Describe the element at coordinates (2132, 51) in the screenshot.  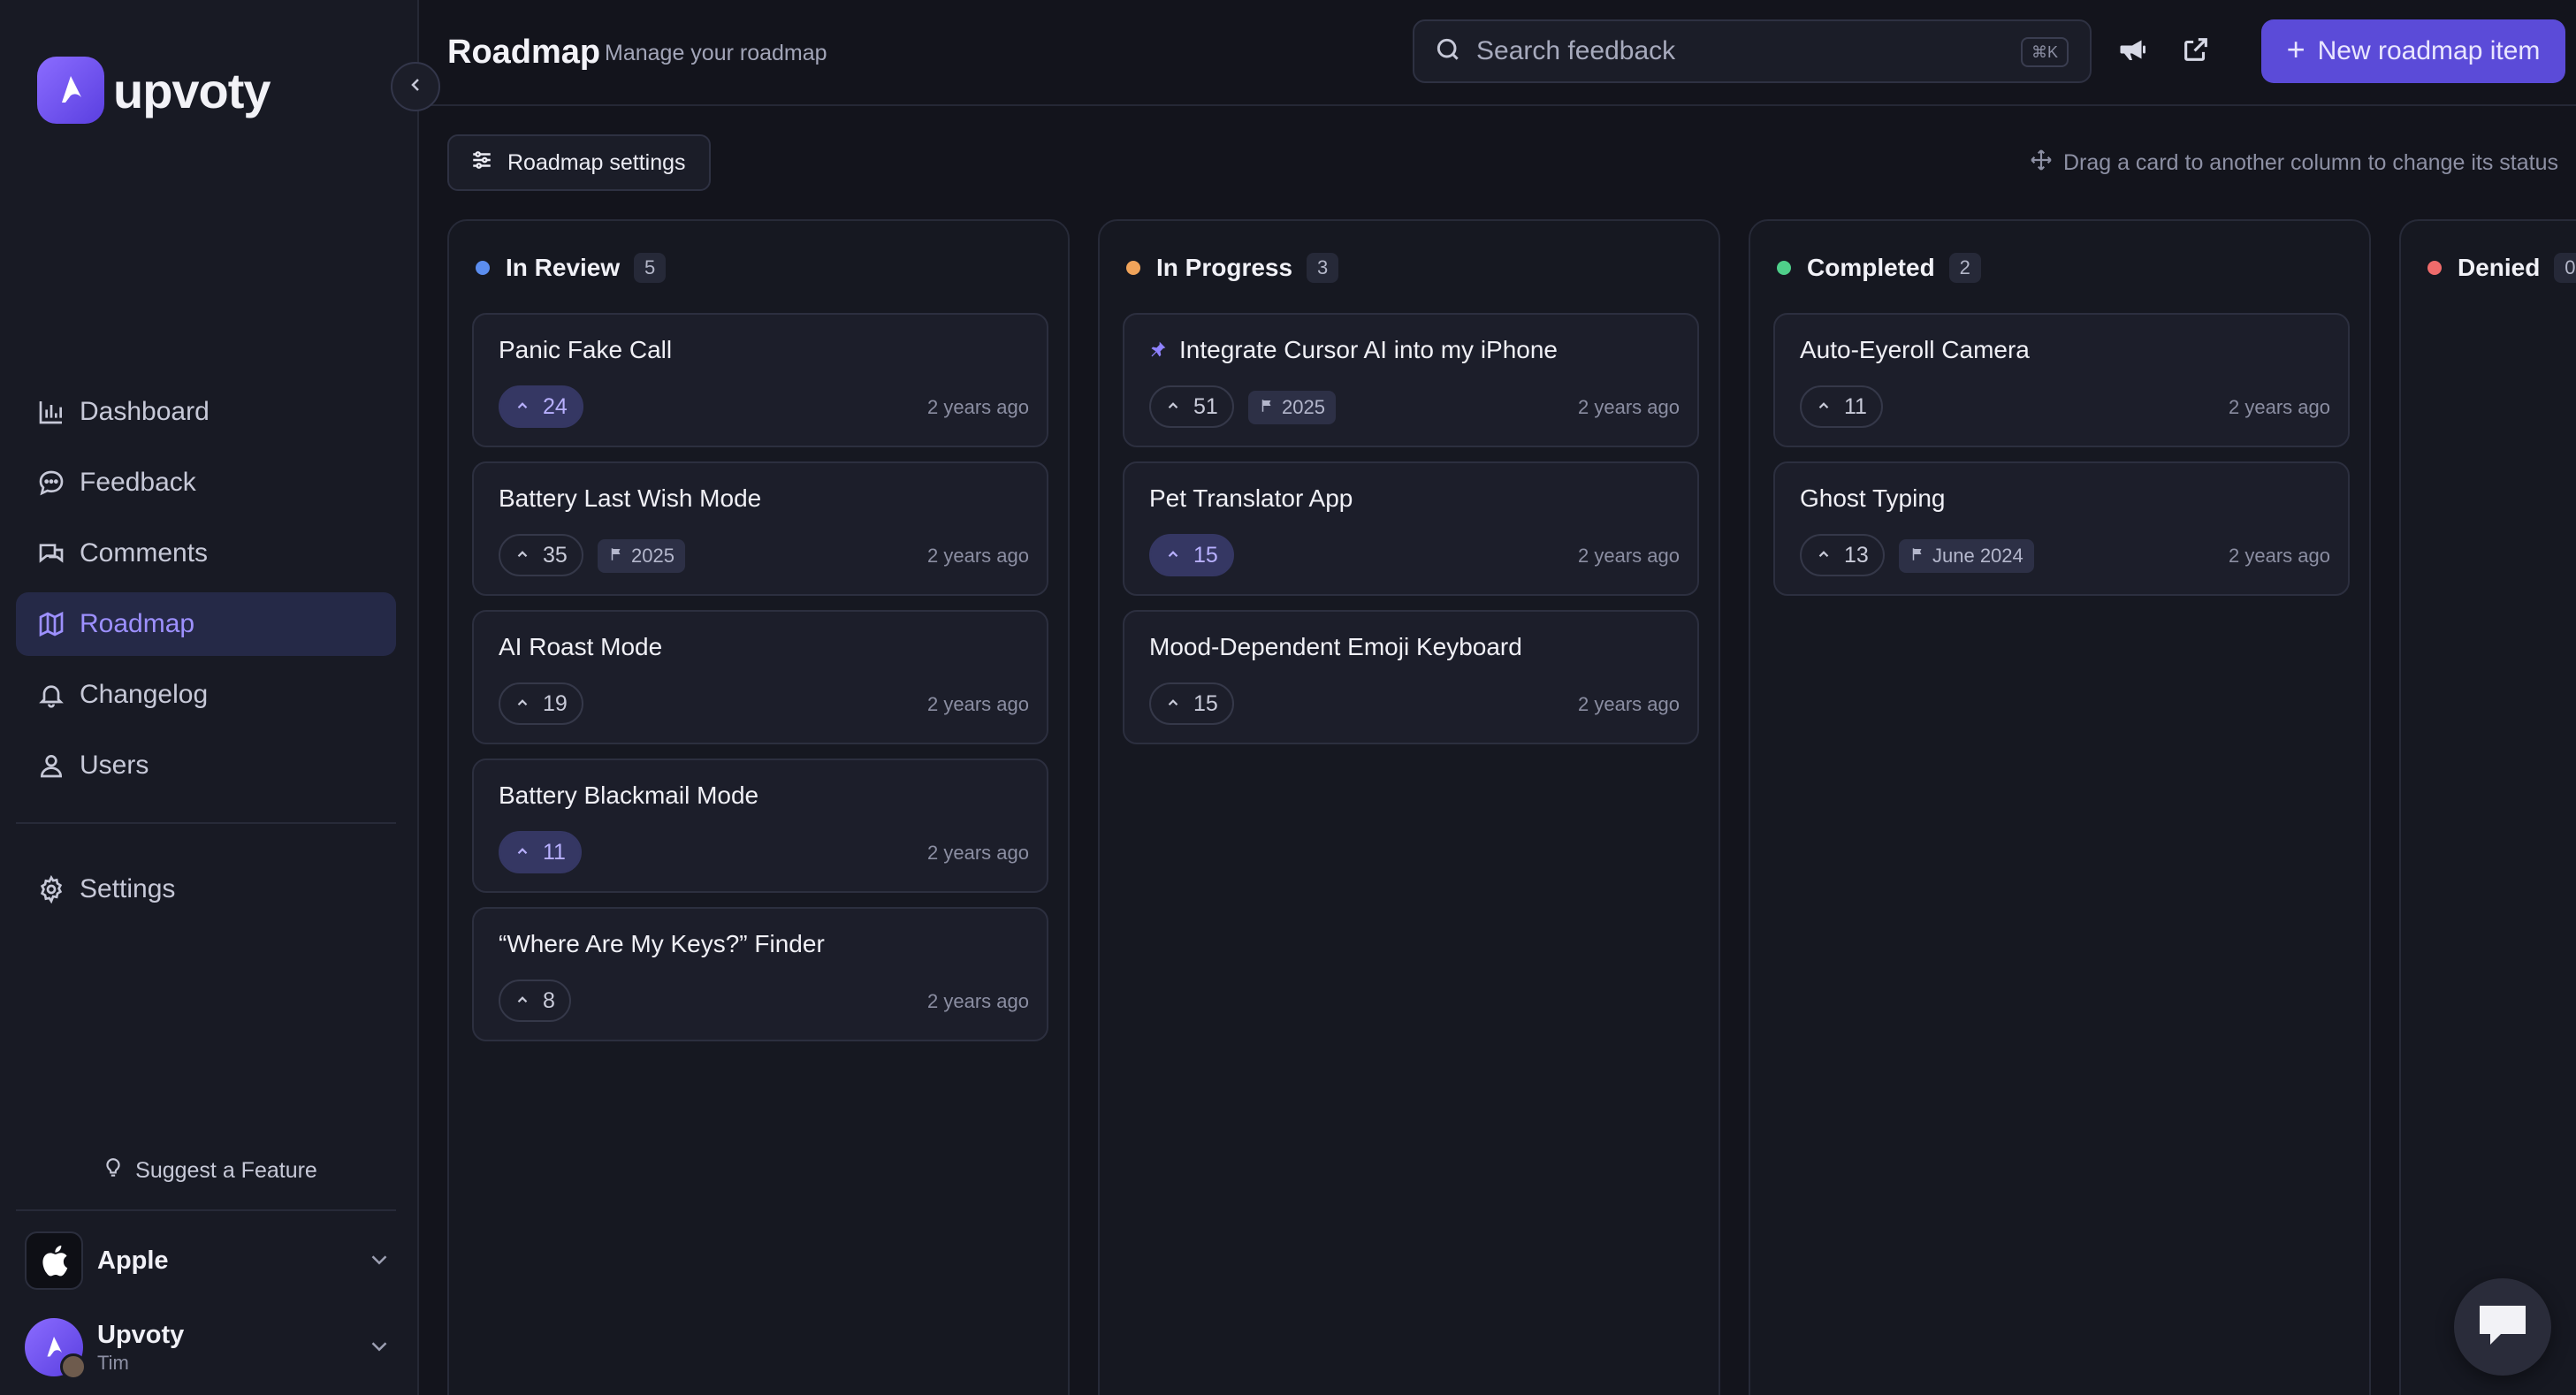
I see `announcement-button` at that location.